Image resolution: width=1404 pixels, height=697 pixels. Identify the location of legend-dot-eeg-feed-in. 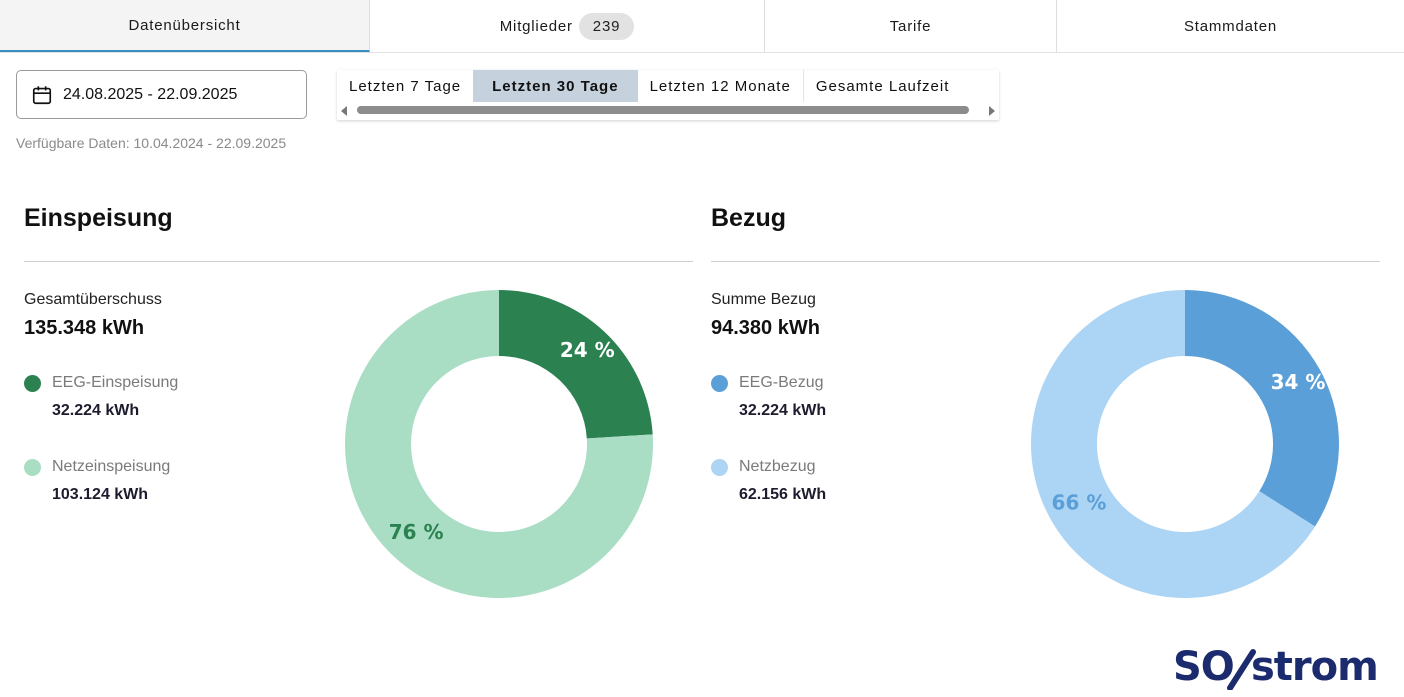
(32, 383).